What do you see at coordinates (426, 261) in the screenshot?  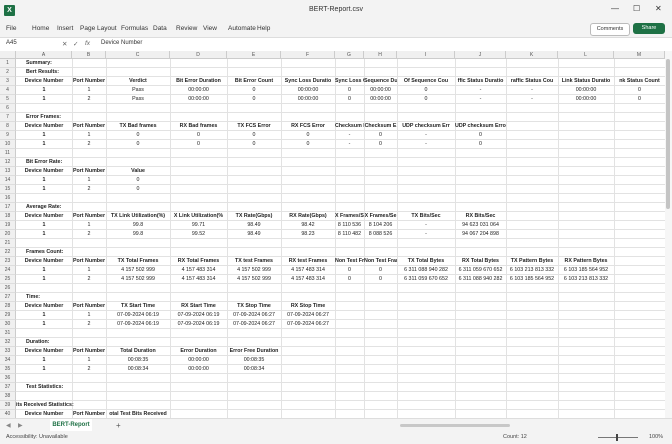 I see `column-label: TX Total Bytes` at bounding box center [426, 261].